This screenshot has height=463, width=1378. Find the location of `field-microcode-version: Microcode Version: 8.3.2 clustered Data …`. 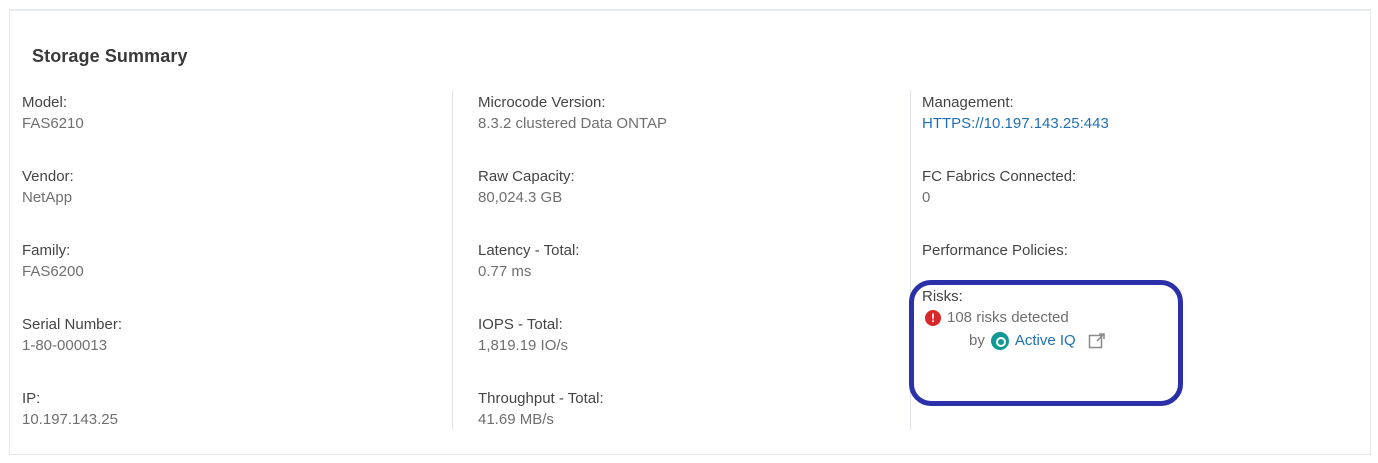

field-microcode-version: Microcode Version: 8.3.2 clustered Data … is located at coordinates (688, 130).